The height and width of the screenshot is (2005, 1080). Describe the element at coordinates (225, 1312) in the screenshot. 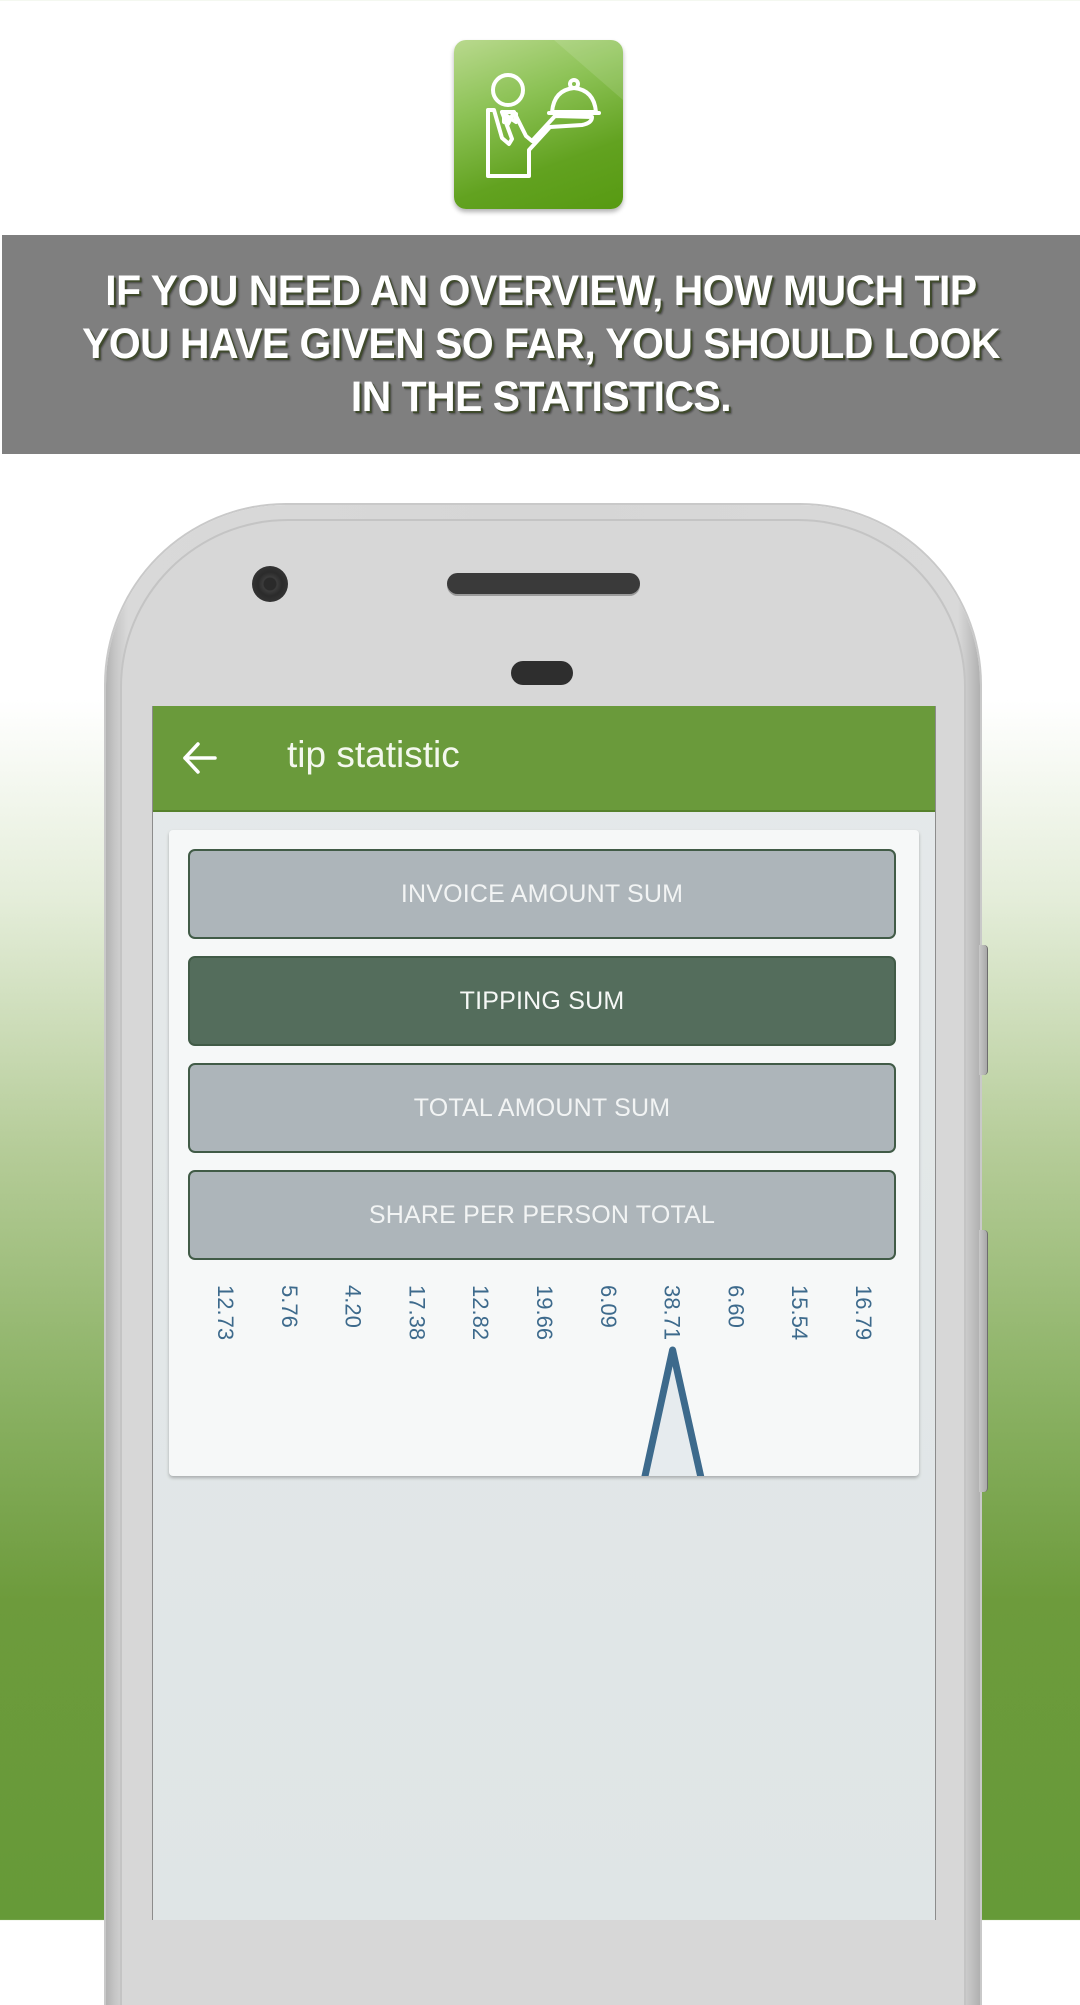

I see `value-label-jan: 12.73` at that location.